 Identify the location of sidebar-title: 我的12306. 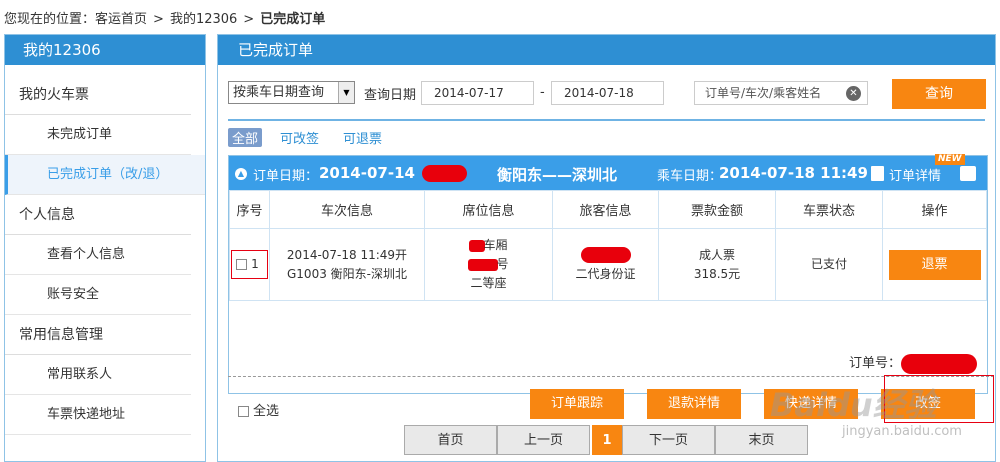
(105, 50).